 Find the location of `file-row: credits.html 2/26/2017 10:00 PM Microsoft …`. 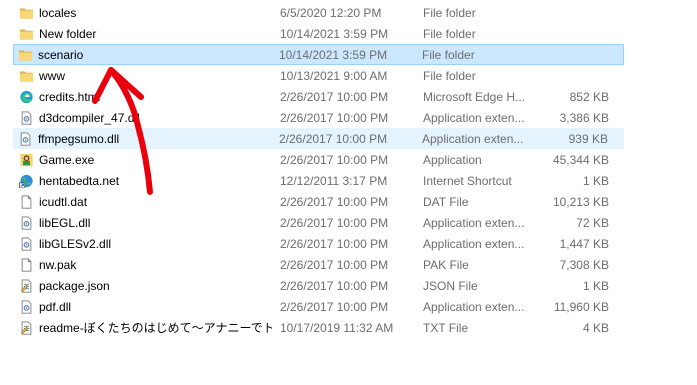

file-row: credits.html 2/26/2017 10:00 PM Microsoft … is located at coordinates (348, 96).